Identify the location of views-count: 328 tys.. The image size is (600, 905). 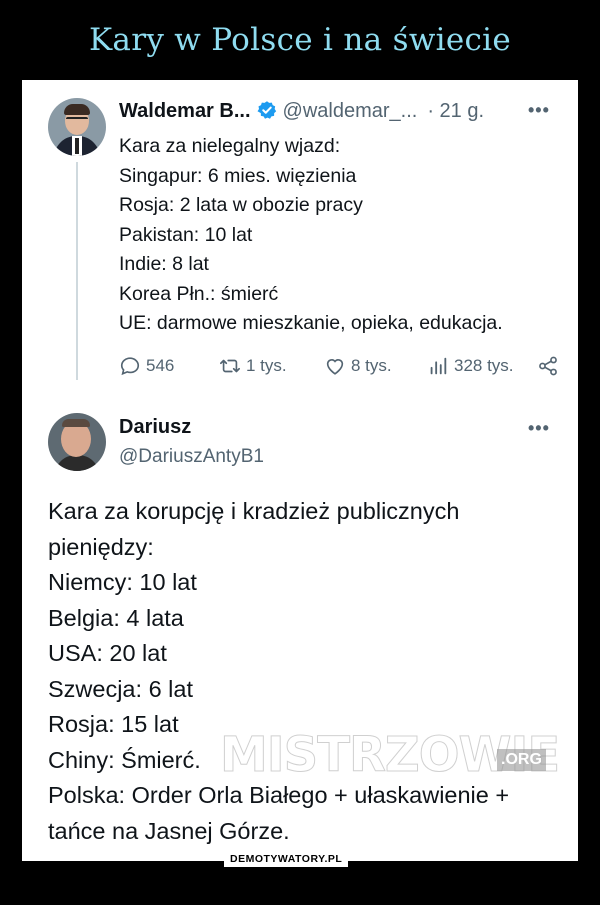
(484, 365).